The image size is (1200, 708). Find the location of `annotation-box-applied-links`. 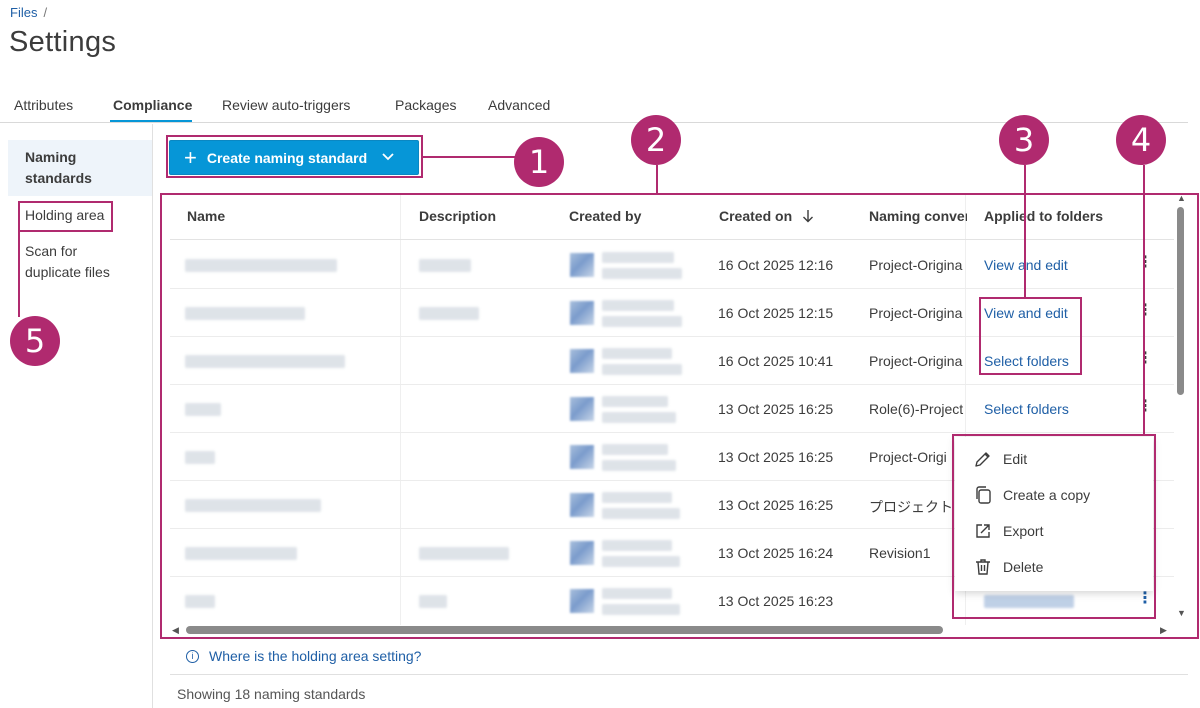

annotation-box-applied-links is located at coordinates (1030, 336).